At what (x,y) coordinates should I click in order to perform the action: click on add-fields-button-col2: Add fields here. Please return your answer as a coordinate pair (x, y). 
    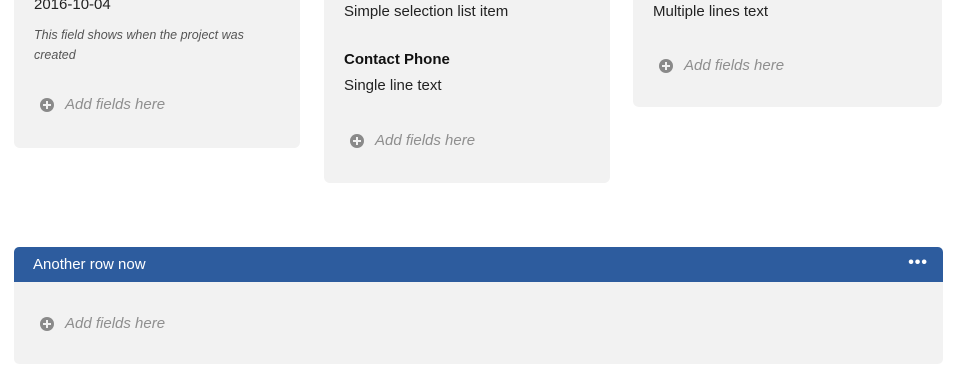
    Looking at the image, I should click on (412, 140).